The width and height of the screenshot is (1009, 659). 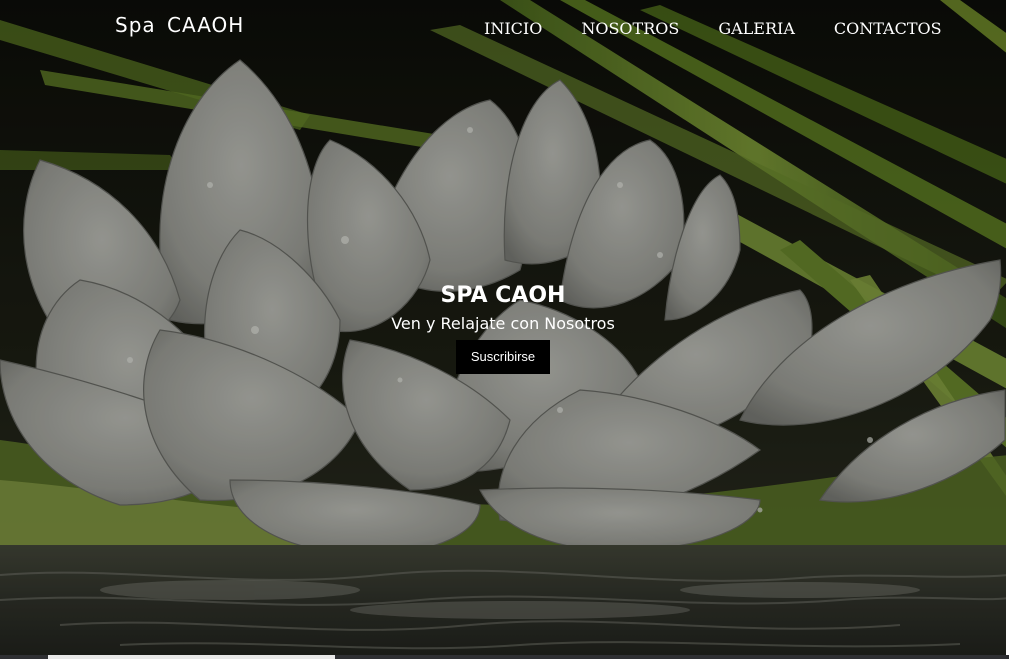 What do you see at coordinates (503, 295) in the screenshot?
I see `hero-title: SPA CAOH` at bounding box center [503, 295].